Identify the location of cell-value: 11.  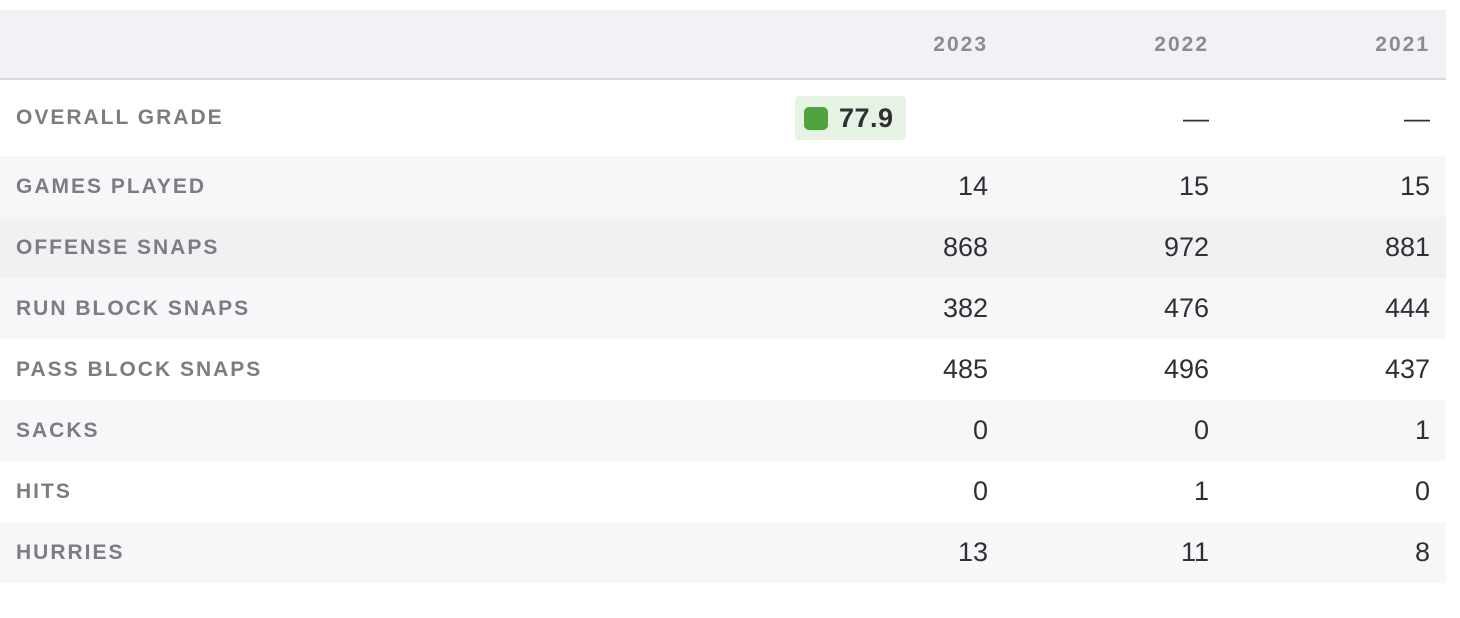
(1194, 552).